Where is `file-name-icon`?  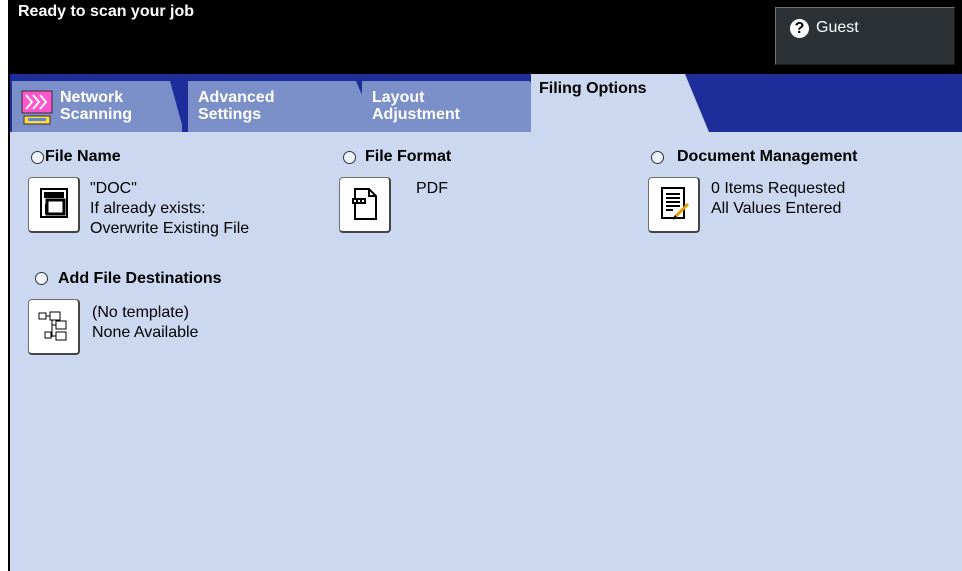
file-name-icon is located at coordinates (54, 206).